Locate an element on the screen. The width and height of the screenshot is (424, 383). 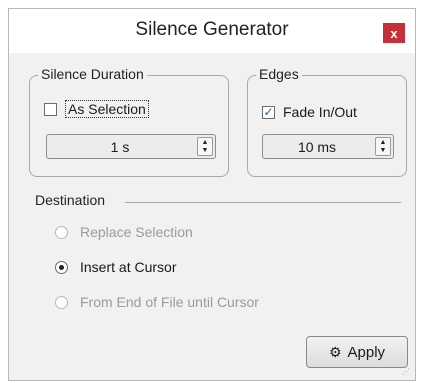
fade-spin-arrows: ▲ ▼ is located at coordinates (383, 146).